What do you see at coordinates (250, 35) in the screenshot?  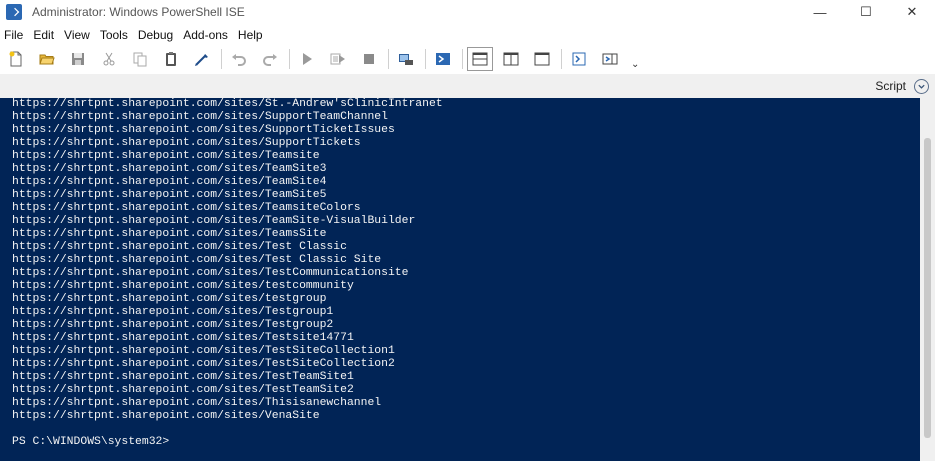 I see `menu-help: Help` at bounding box center [250, 35].